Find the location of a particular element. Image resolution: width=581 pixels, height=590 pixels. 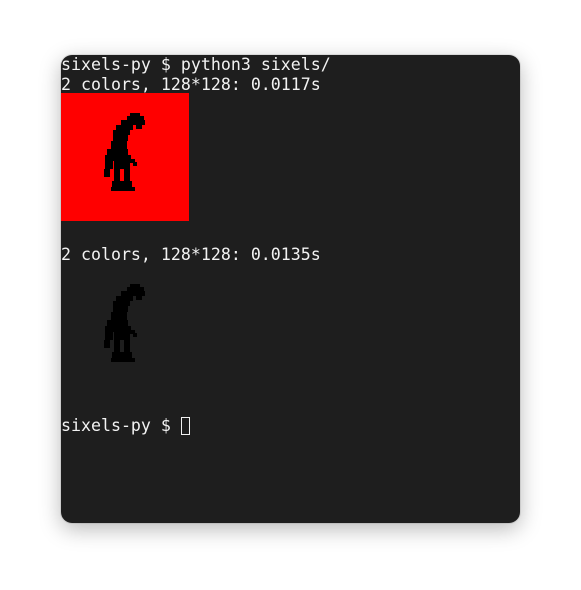

text-cursor is located at coordinates (185, 426).